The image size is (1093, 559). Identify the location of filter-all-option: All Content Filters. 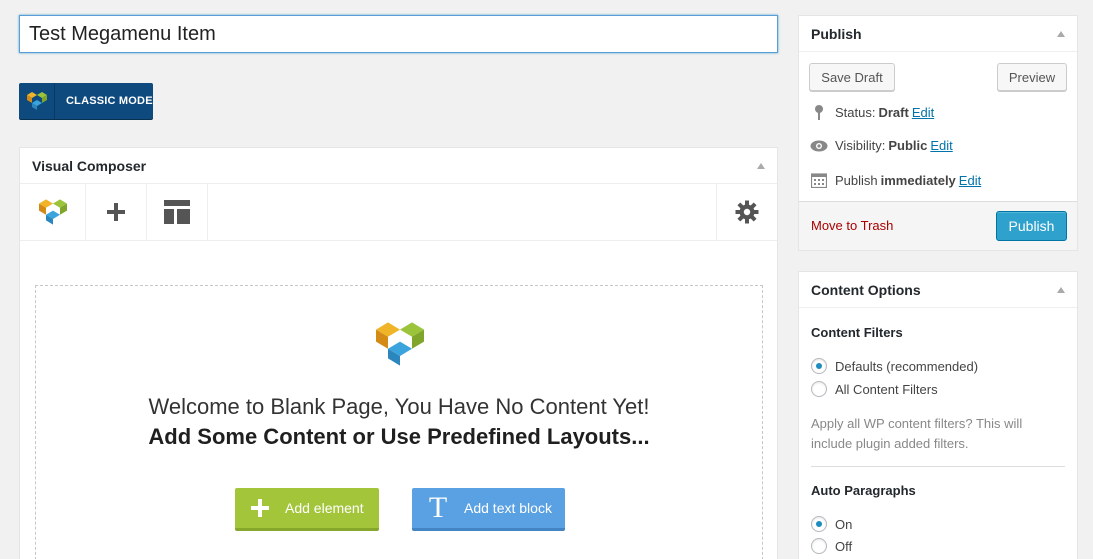
(874, 389).